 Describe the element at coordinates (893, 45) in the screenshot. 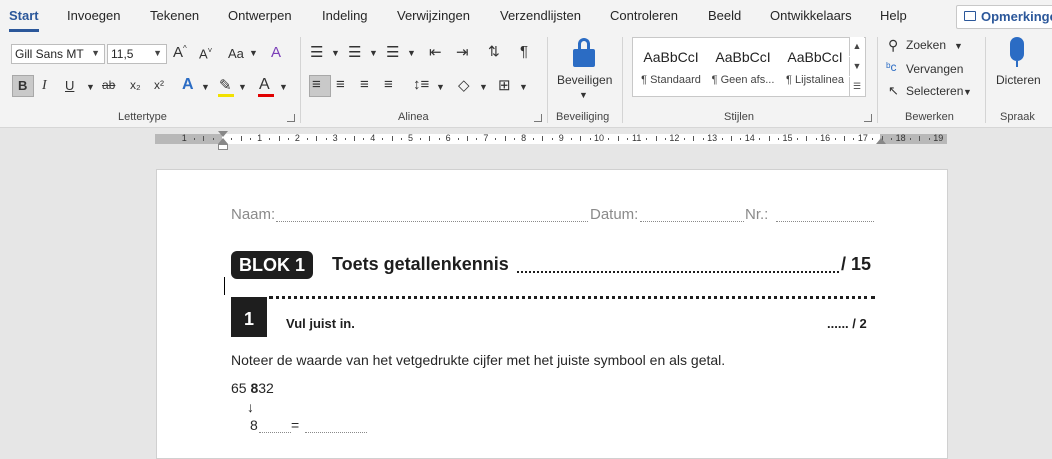

I see `search-icon: ⚲` at that location.